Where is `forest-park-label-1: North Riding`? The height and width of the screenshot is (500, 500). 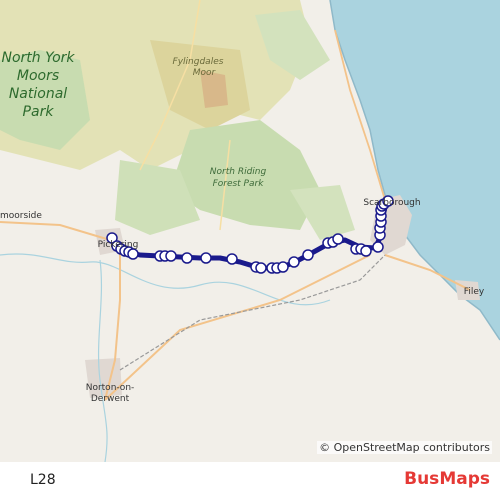 forest-park-label-1: North Riding is located at coordinates (238, 172).